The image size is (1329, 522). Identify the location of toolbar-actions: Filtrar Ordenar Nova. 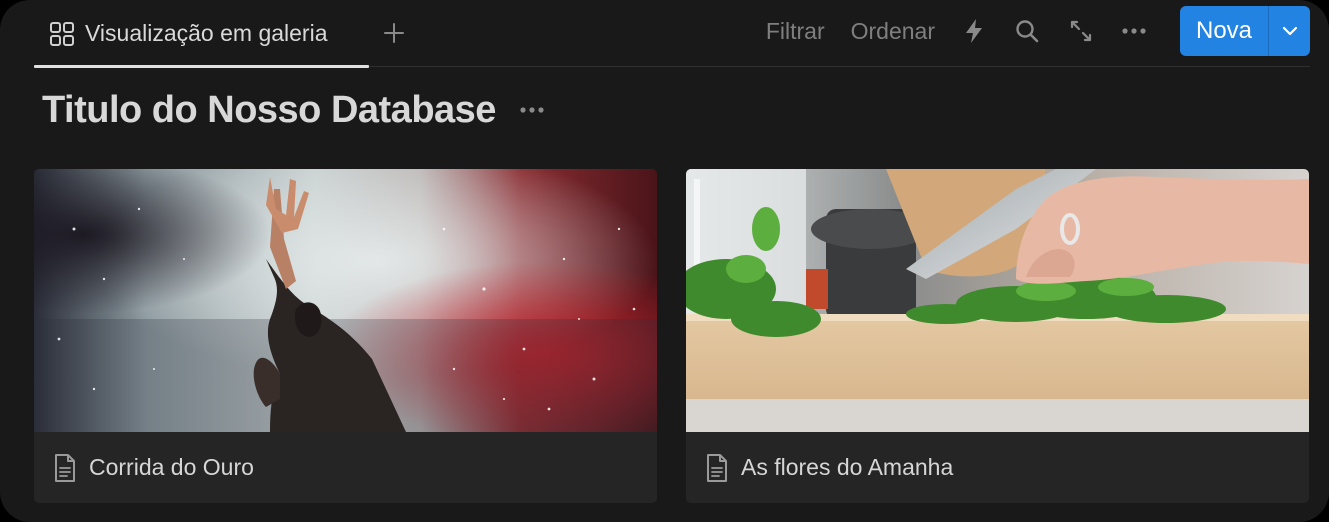
(1038, 31).